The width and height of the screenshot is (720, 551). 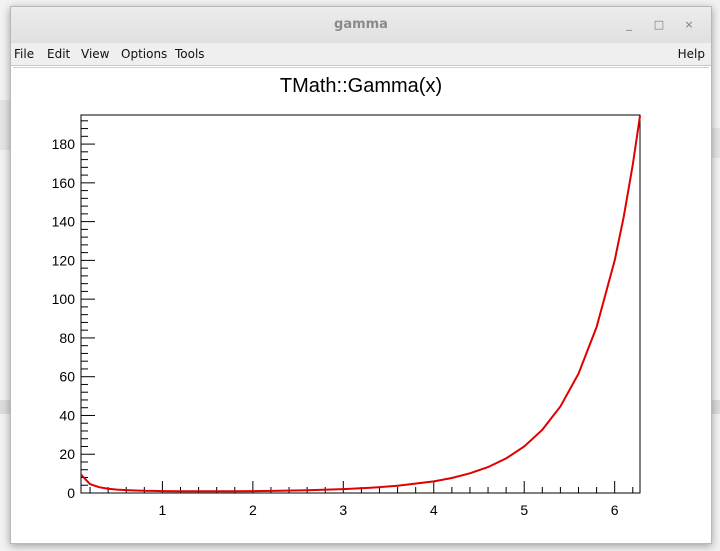 What do you see at coordinates (343, 510) in the screenshot?
I see `x-tick-label: 3` at bounding box center [343, 510].